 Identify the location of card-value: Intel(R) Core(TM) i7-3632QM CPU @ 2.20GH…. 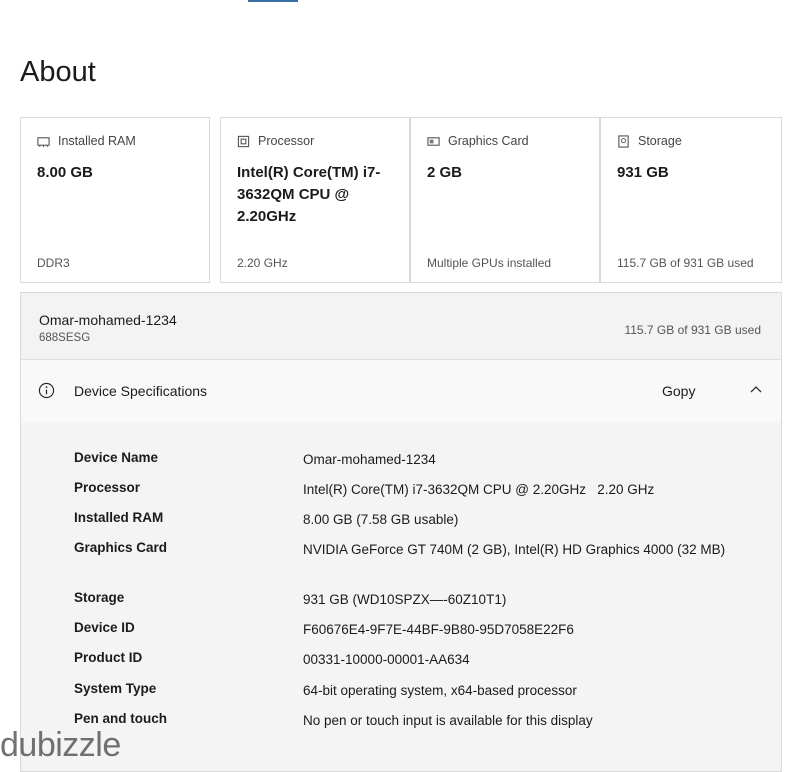
(309, 194).